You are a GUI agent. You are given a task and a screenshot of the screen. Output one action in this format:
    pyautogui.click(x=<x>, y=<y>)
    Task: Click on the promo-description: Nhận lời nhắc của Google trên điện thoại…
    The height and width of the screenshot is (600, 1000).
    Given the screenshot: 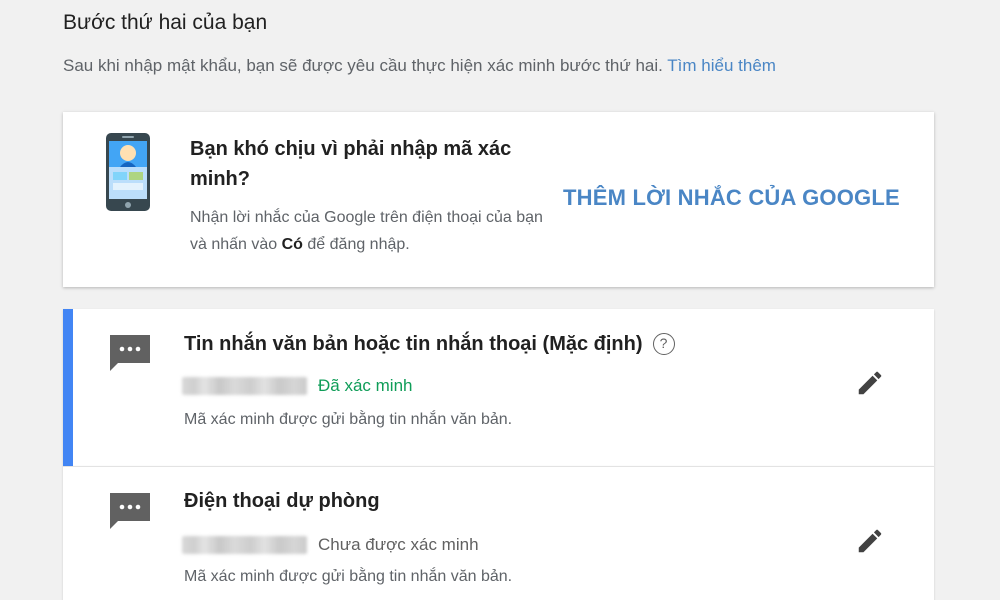 What is the action you would take?
    pyautogui.click(x=375, y=231)
    